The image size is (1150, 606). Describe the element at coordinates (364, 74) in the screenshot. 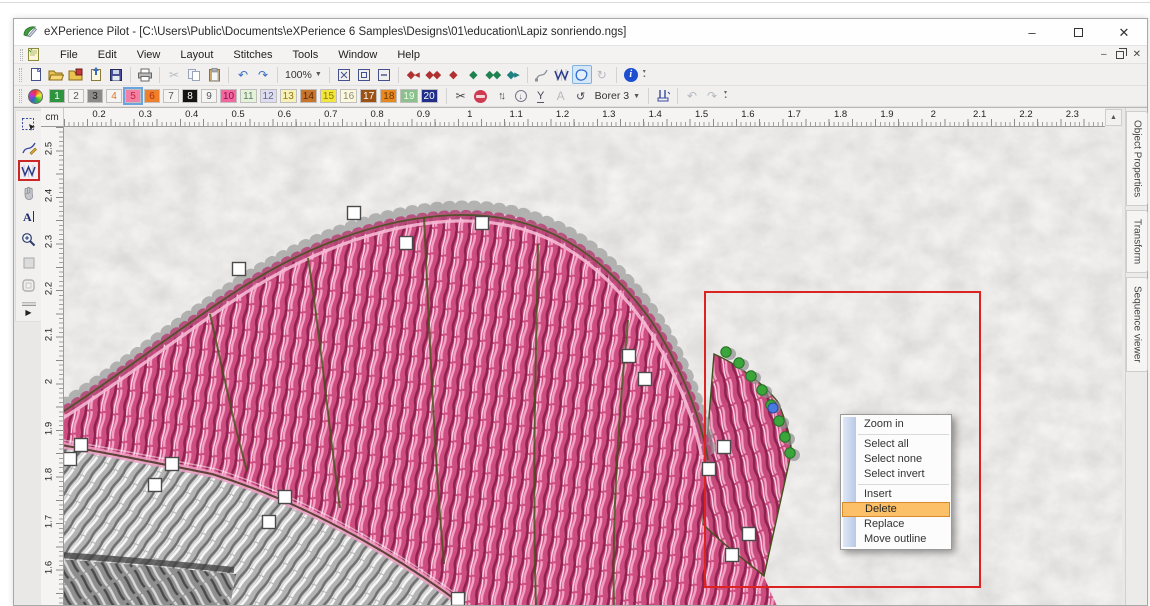

I see `zoom-to-selection-button` at that location.